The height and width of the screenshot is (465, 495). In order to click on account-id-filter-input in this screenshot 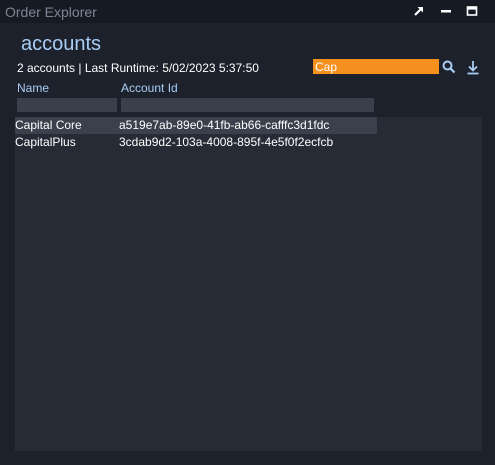, I will do `click(247, 105)`.